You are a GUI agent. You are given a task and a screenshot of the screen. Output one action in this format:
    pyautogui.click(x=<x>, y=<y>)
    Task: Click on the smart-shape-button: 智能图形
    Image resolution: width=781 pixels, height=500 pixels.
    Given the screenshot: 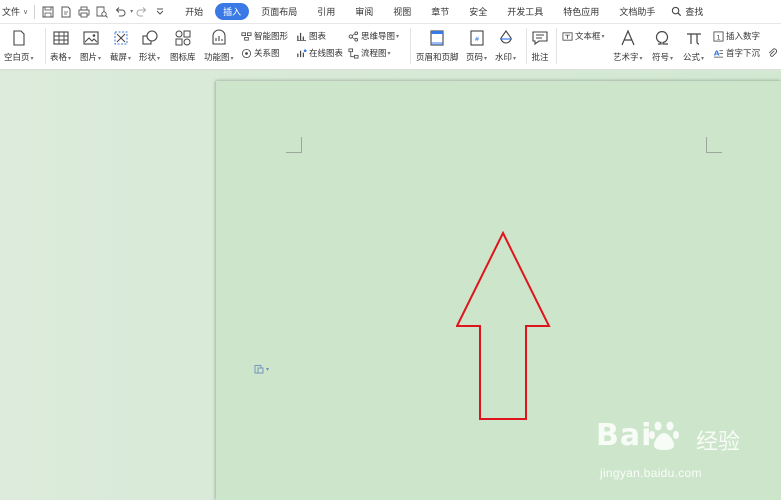 What is the action you would take?
    pyautogui.click(x=264, y=36)
    